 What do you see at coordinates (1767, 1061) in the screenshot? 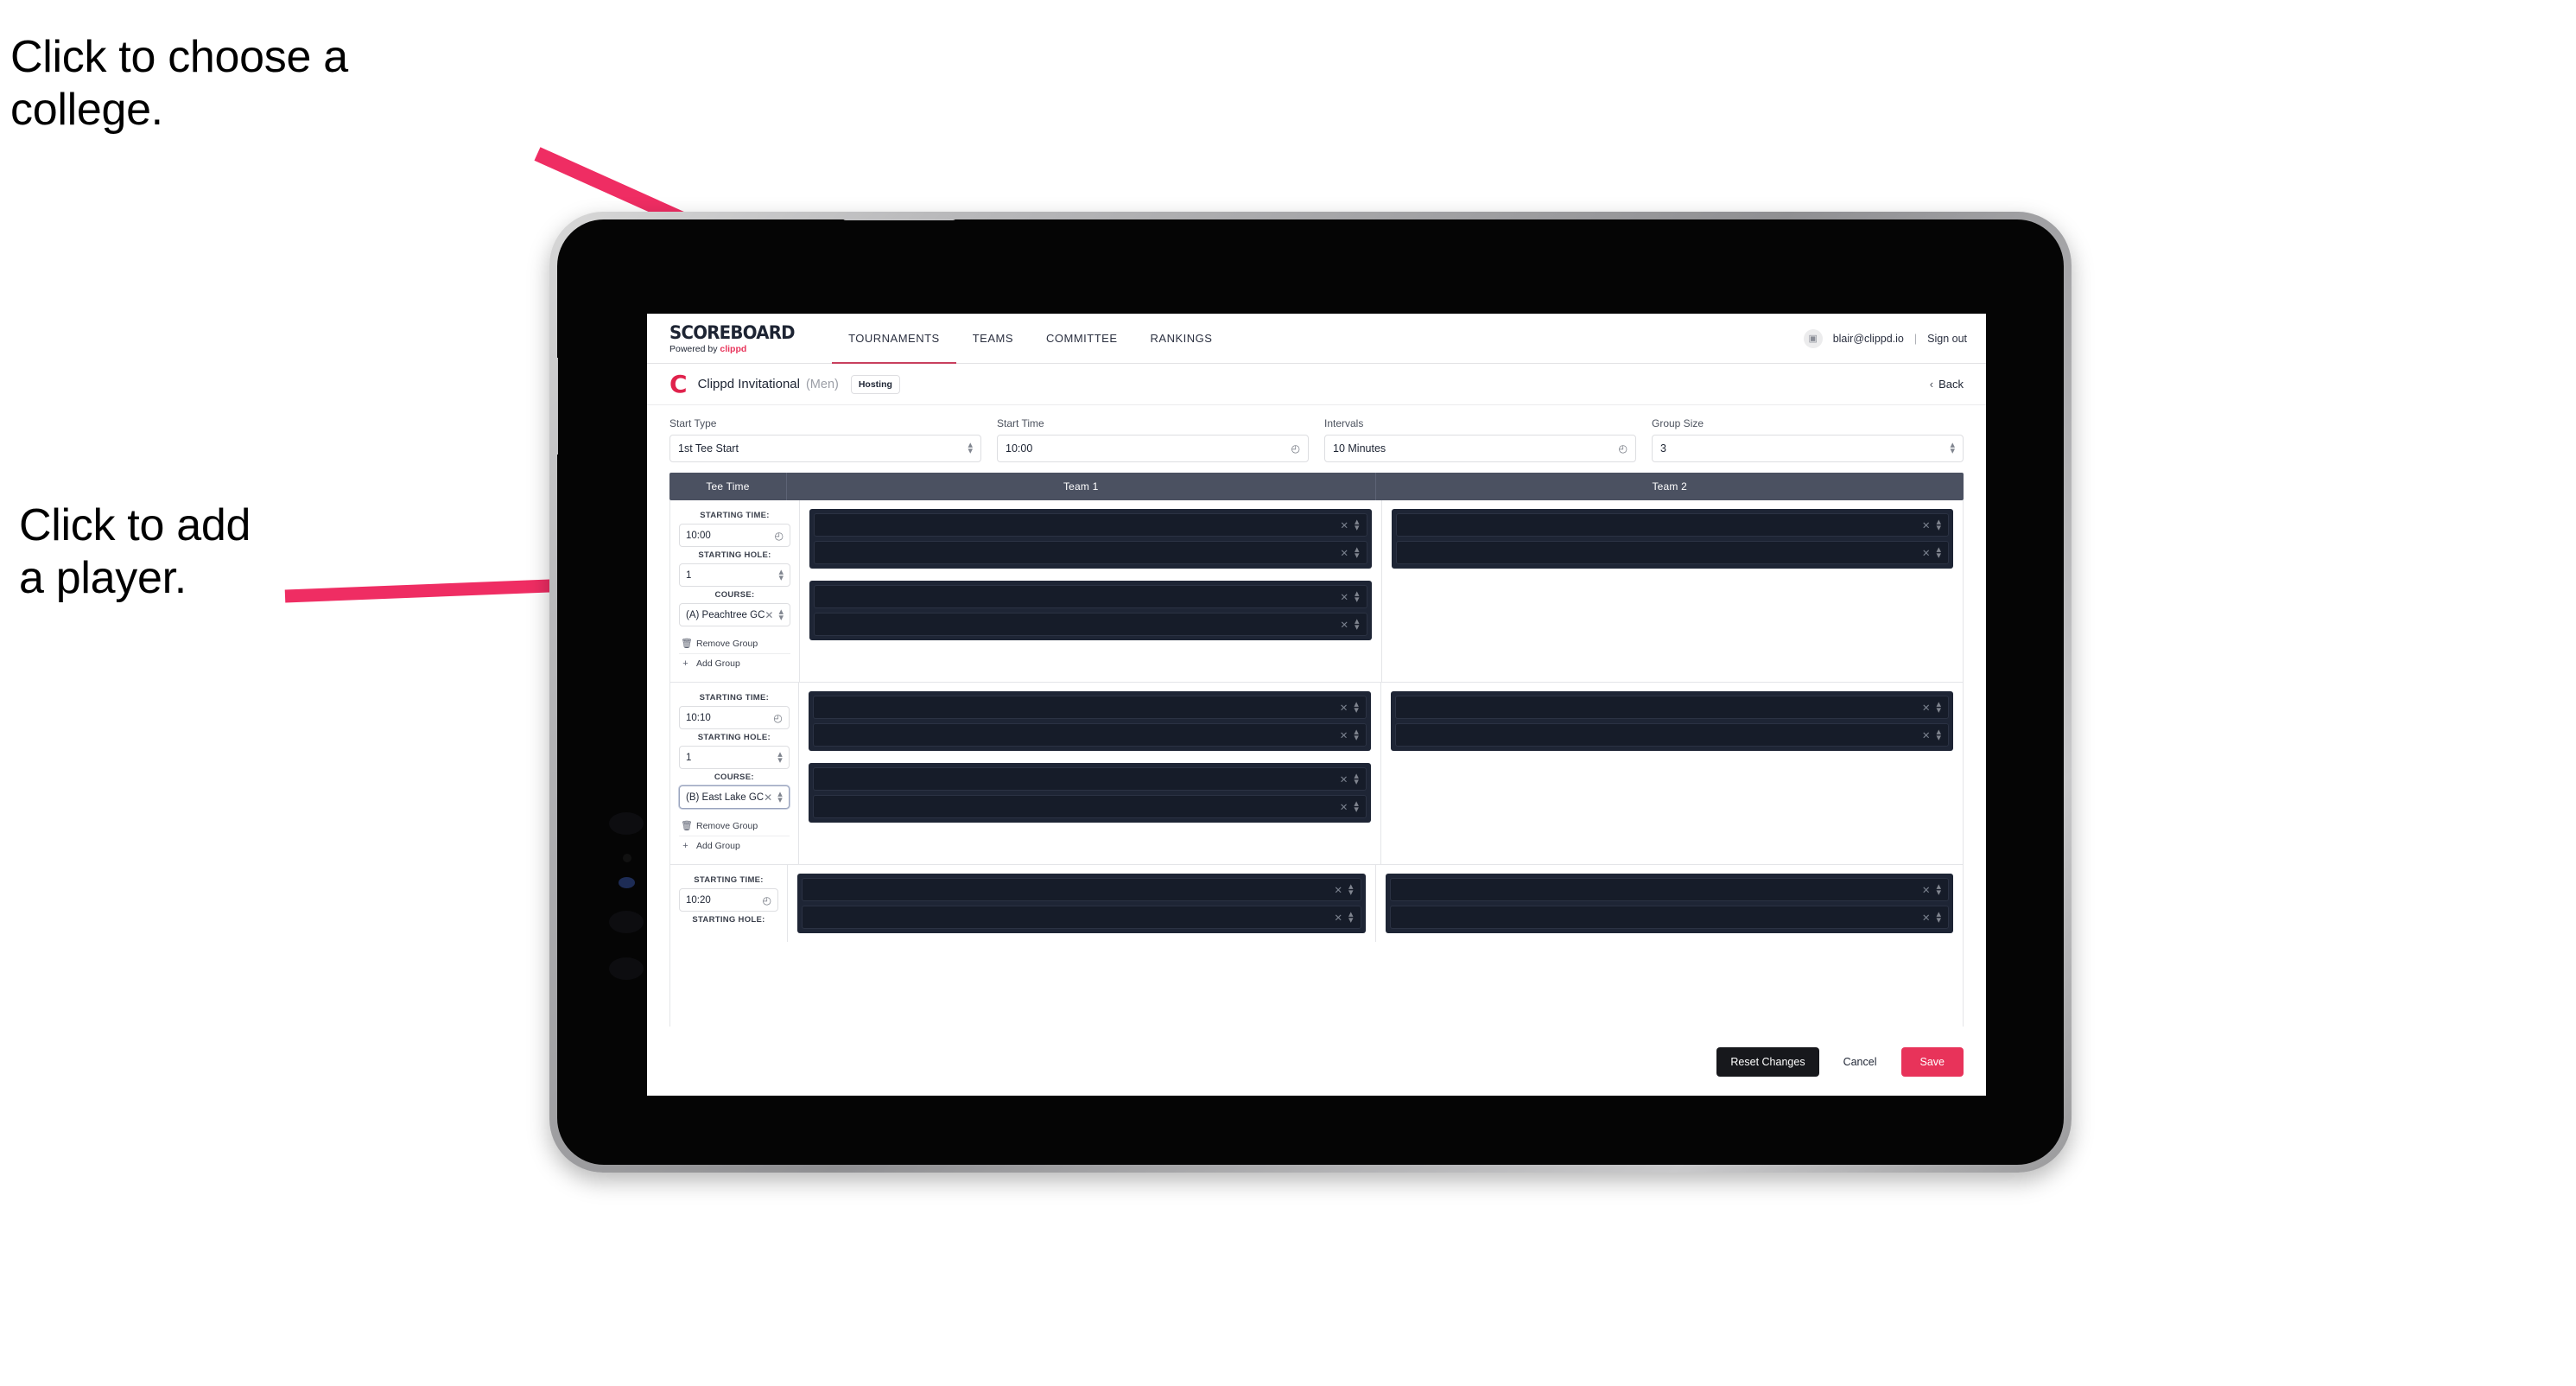
I see `reset-changes-button: Reset Changes` at bounding box center [1767, 1061].